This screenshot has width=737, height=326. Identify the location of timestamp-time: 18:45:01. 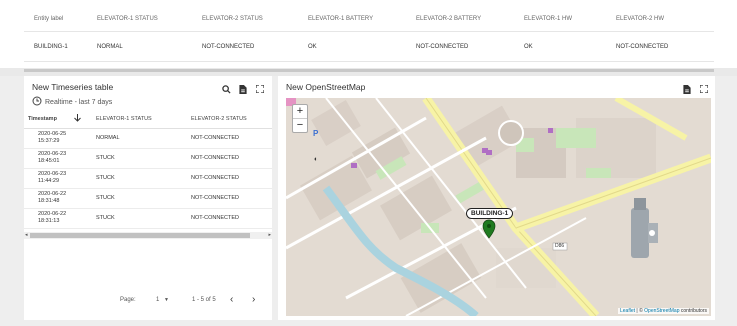
(49, 161).